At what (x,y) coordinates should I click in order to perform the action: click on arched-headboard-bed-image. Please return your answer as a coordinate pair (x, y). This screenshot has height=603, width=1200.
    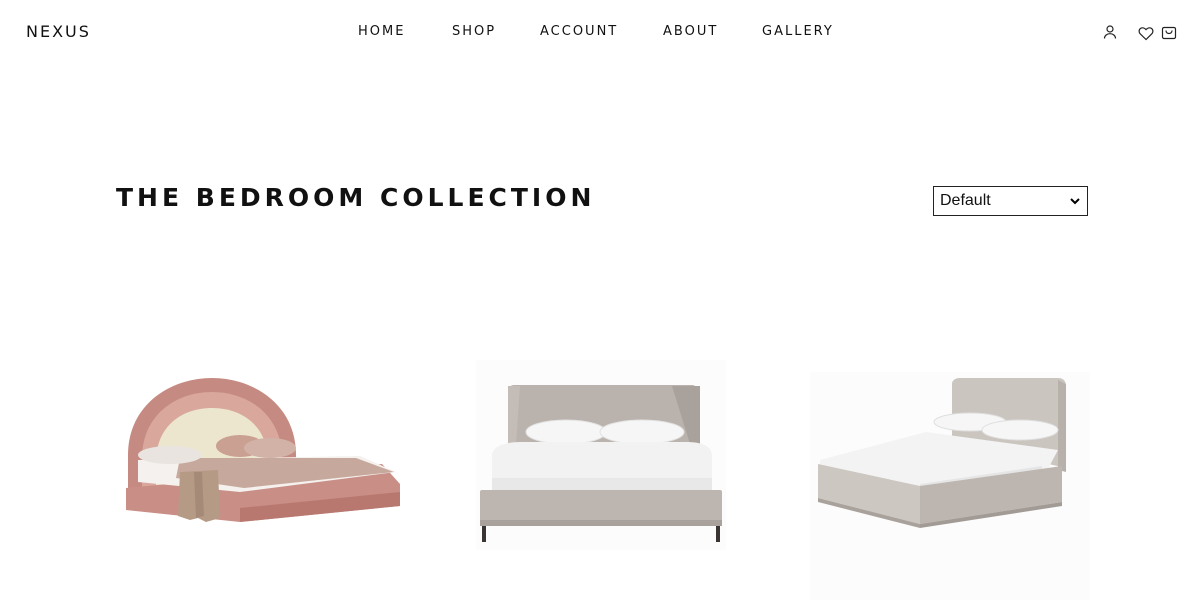
    Looking at the image, I should click on (263, 450).